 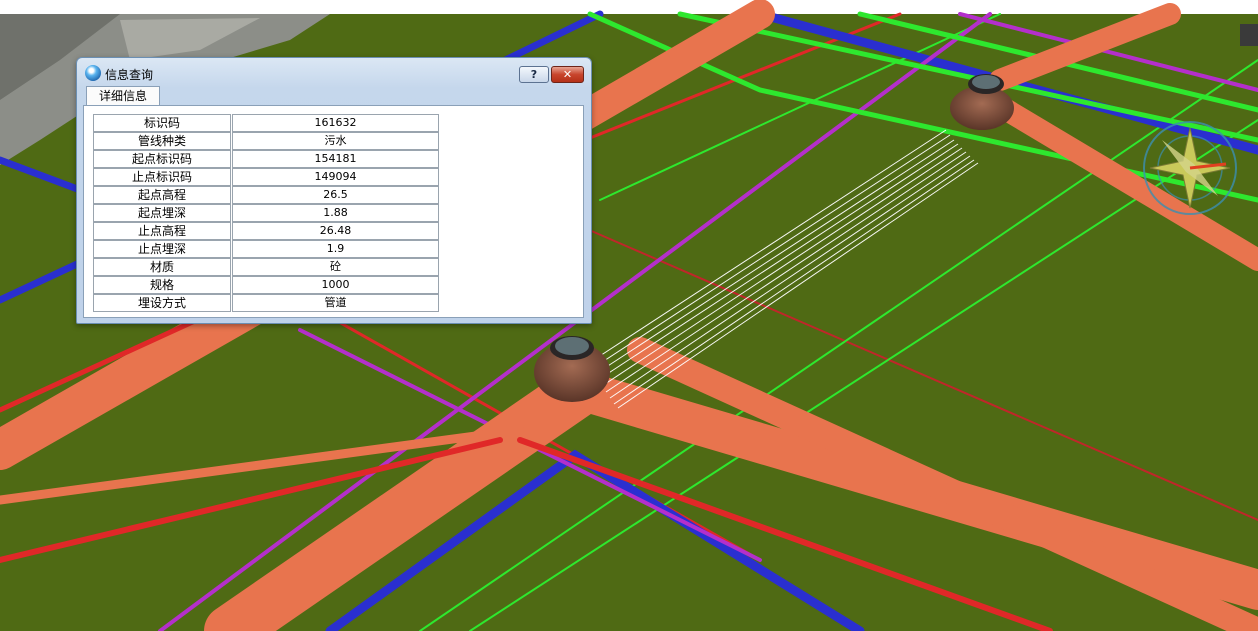 What do you see at coordinates (162, 177) in the screenshot?
I see `attribute-key: 止点标识码` at bounding box center [162, 177].